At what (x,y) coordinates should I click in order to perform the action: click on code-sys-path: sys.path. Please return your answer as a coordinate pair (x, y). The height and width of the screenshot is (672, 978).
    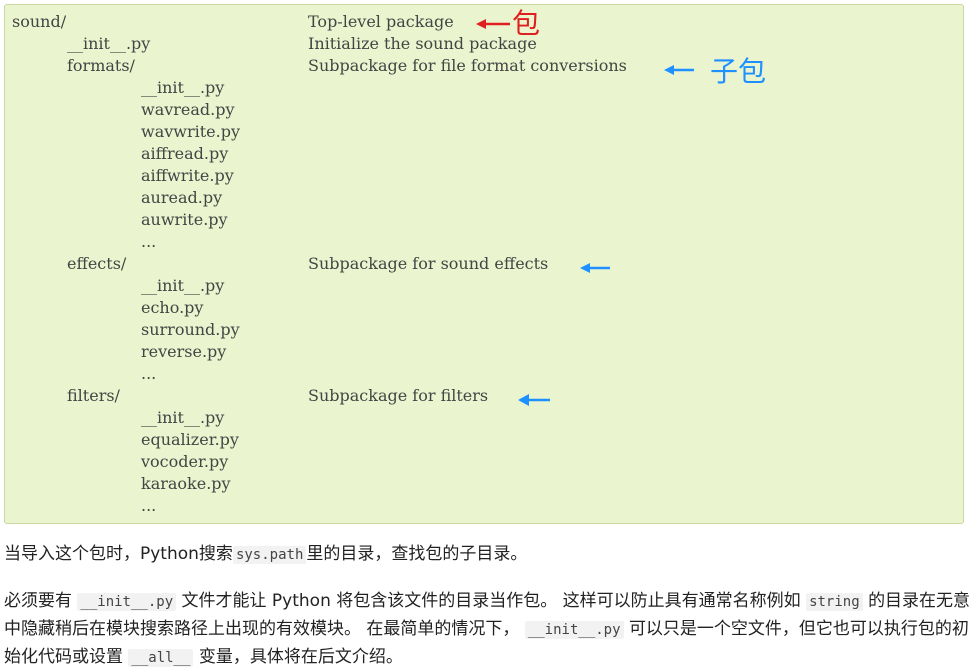
    Looking at the image, I should click on (269, 555).